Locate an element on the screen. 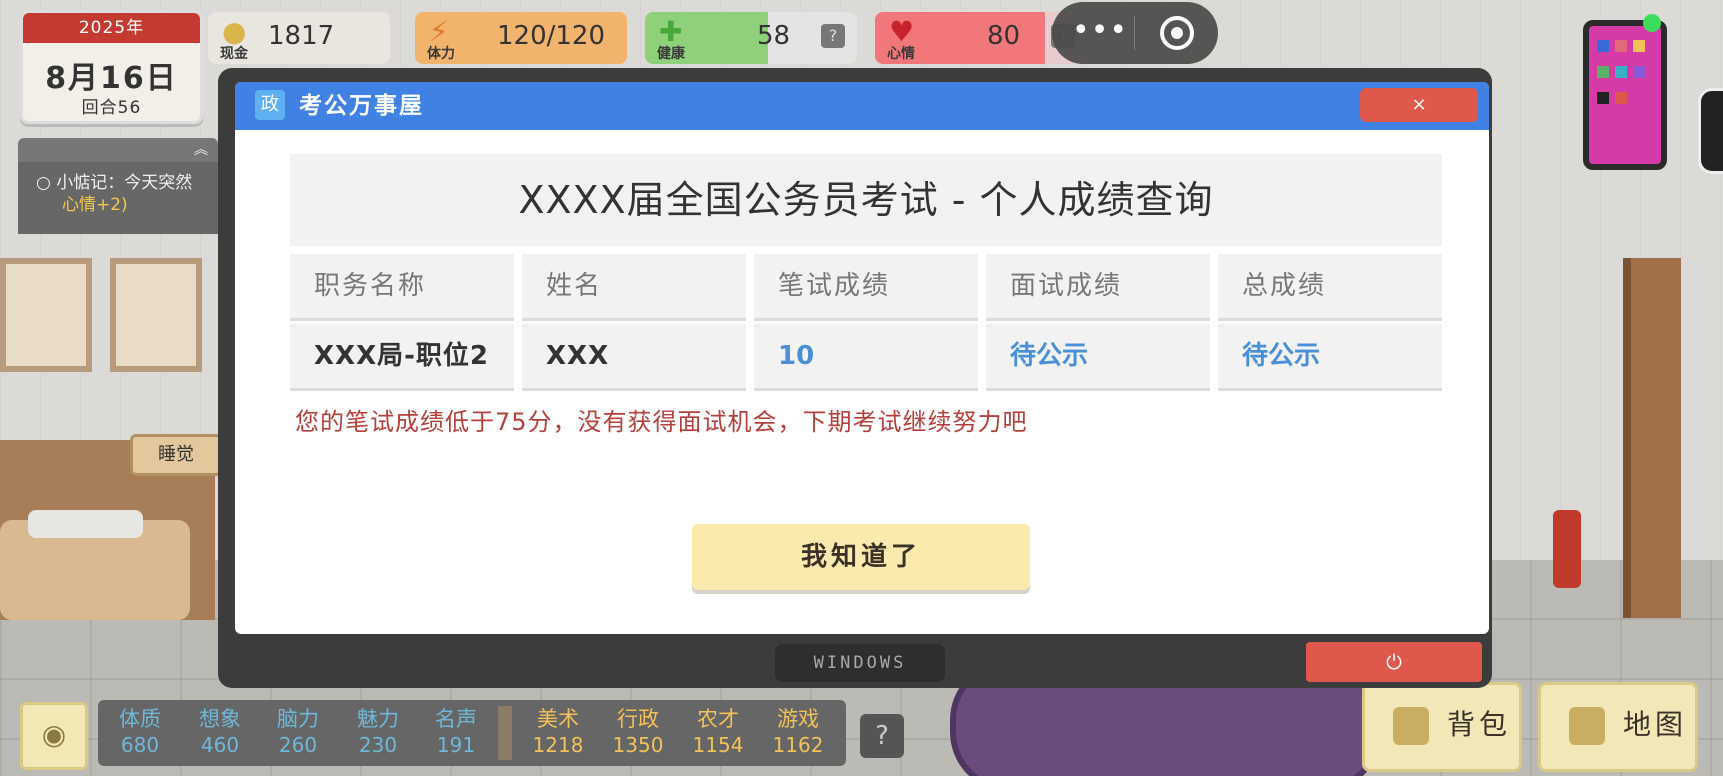 The height and width of the screenshot is (776, 1723). attribute-value: 191 is located at coordinates (456, 745).